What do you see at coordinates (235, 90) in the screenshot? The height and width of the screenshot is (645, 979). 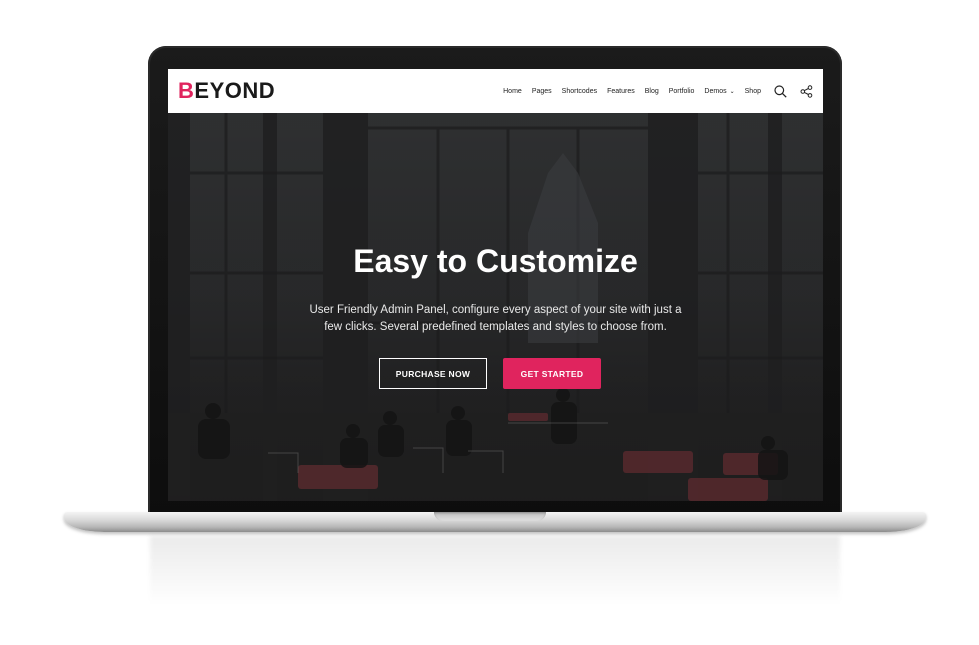 I see `logo-text: EYOND` at bounding box center [235, 90].